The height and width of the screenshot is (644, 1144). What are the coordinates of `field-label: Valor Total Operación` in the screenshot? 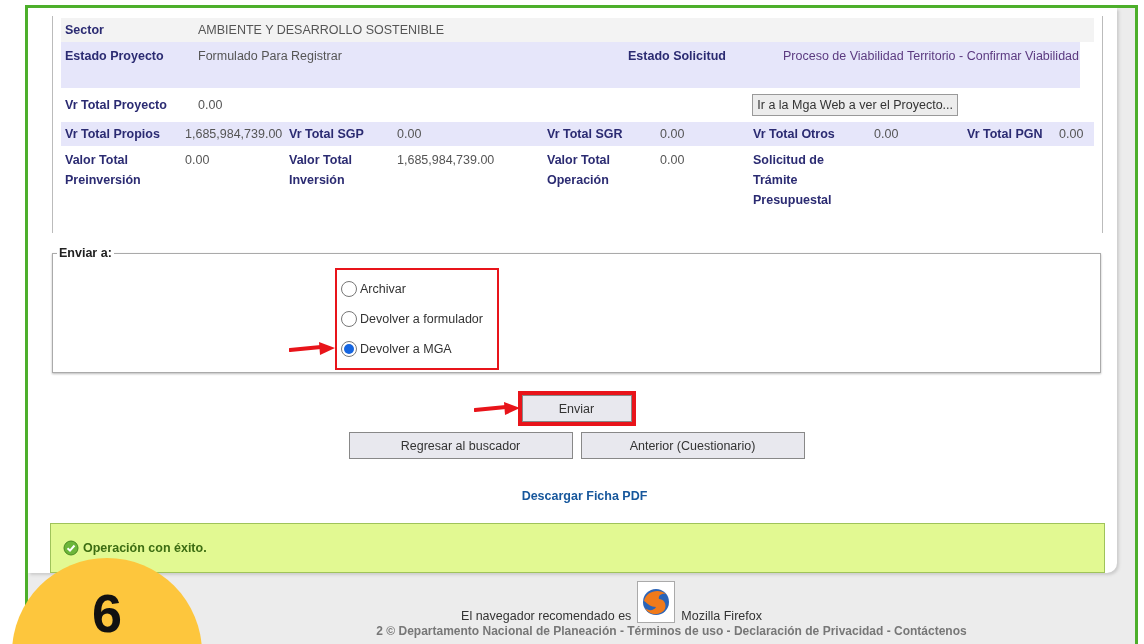 It's located at (579, 170).